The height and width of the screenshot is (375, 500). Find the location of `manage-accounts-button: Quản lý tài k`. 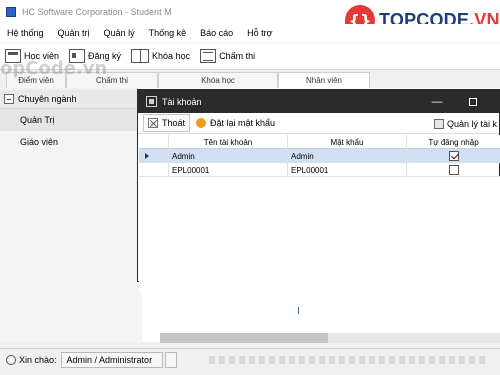

manage-accounts-button: Quản lý tài k is located at coordinates (465, 123).